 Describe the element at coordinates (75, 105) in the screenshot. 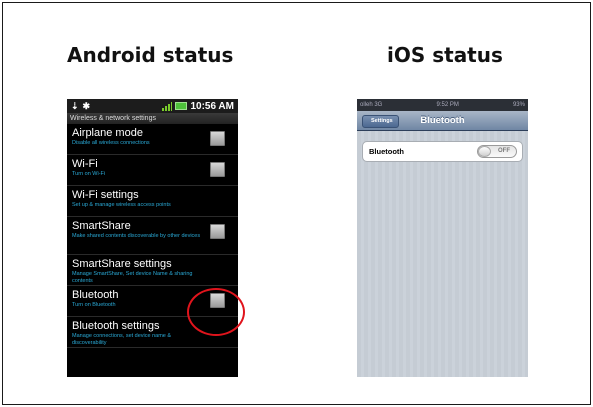

I see `usb-icon: ⇣` at that location.